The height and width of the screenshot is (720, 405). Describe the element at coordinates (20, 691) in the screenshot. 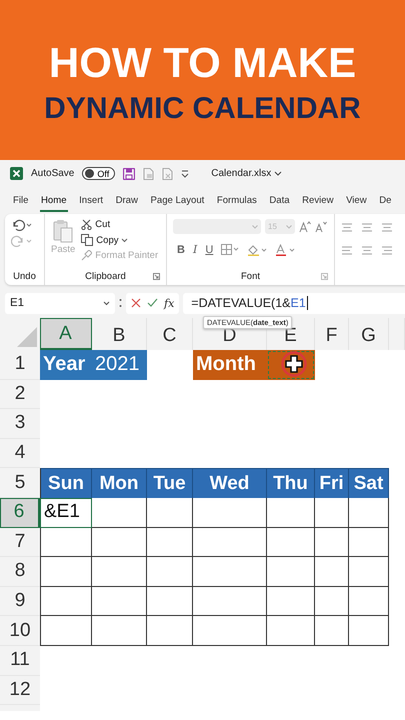

I see `row-header: 12` at that location.